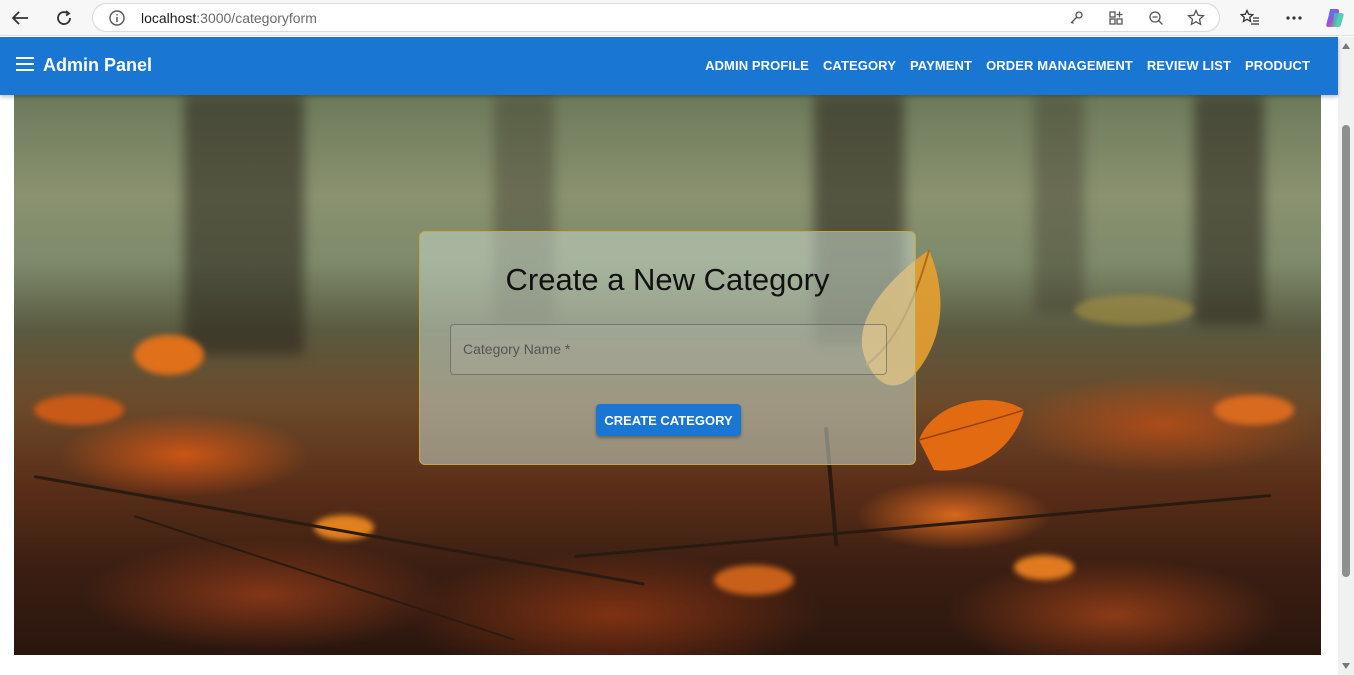 This screenshot has height=675, width=1354. I want to click on scroll-down-arrow-icon, so click(1346, 666).